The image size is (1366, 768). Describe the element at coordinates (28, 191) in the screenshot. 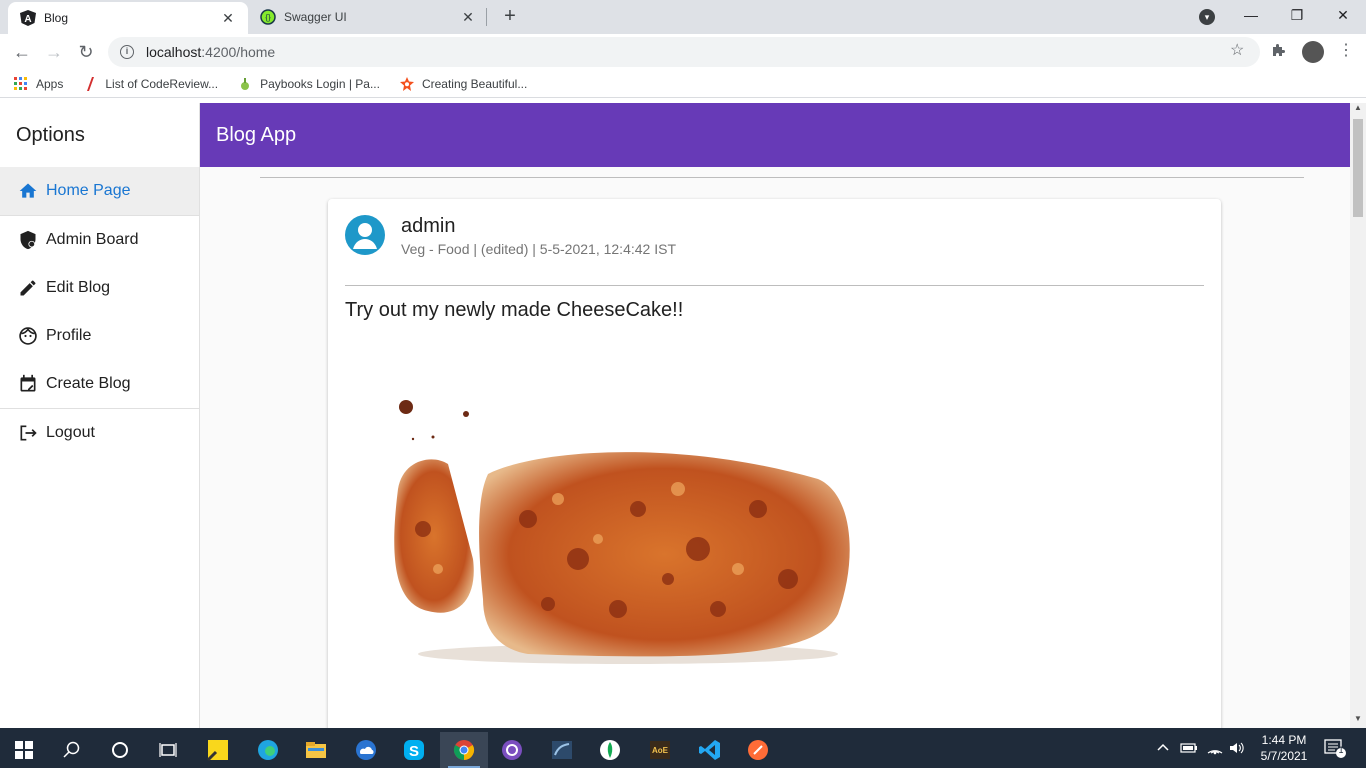

I see `home-icon` at that location.